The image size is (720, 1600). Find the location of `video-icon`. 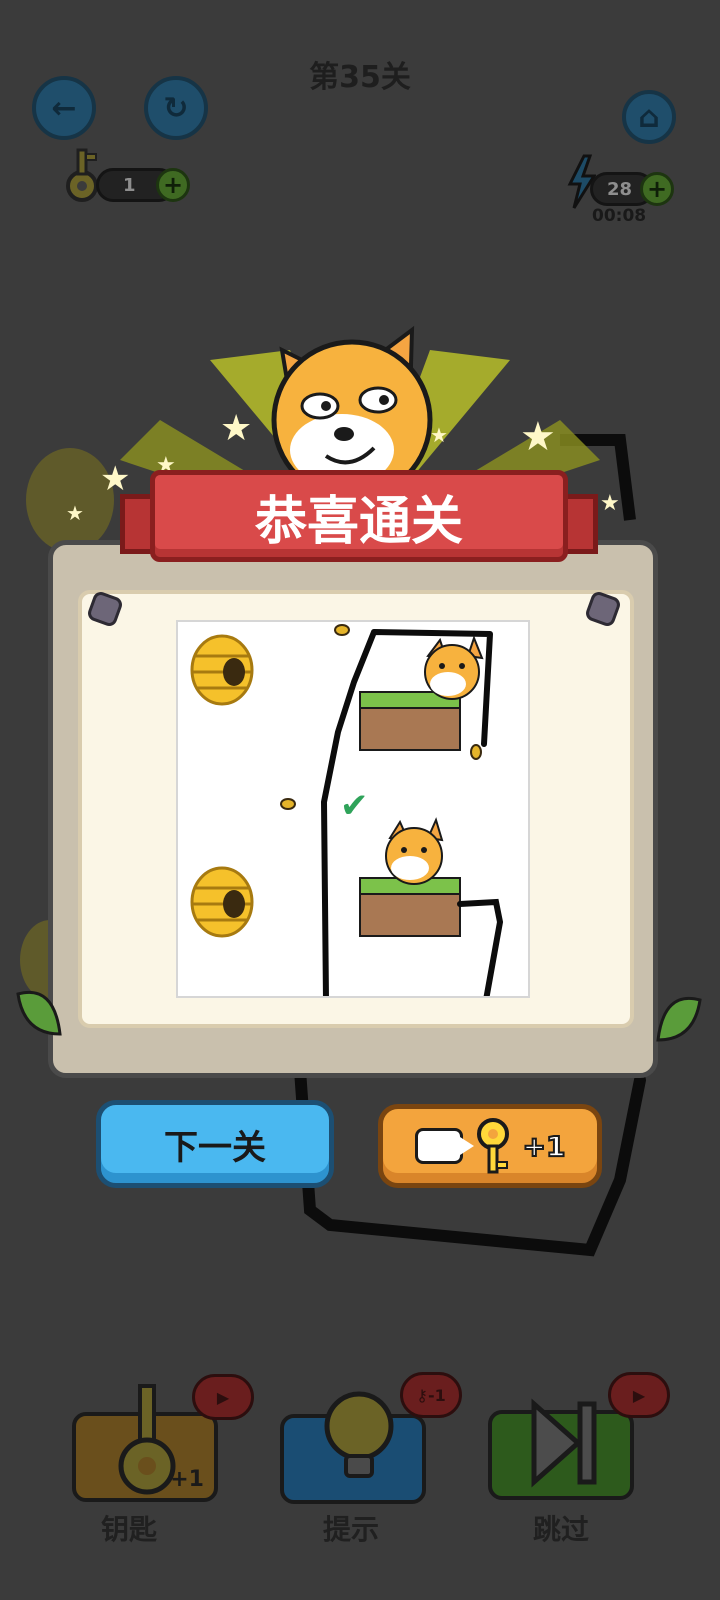

video-icon is located at coordinates (444, 1146).